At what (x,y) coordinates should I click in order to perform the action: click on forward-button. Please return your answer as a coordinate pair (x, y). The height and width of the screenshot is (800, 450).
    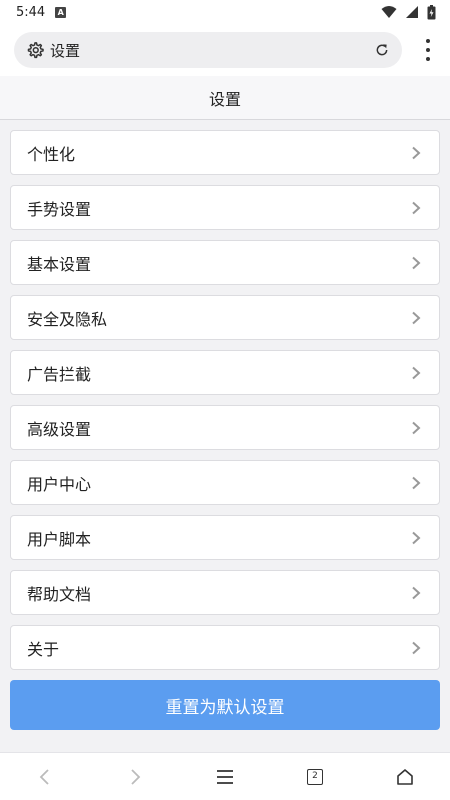
    Looking at the image, I should click on (135, 777).